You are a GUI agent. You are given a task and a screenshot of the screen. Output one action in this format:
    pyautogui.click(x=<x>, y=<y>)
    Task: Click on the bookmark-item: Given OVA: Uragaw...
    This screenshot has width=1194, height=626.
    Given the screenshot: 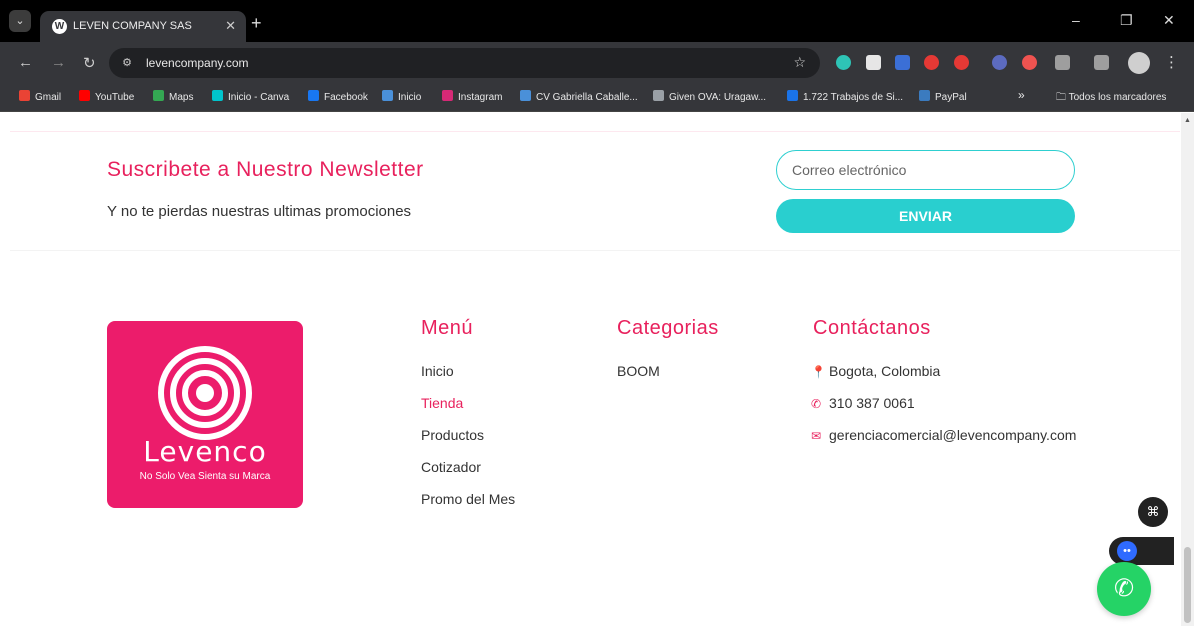 What is the action you would take?
    pyautogui.click(x=709, y=96)
    